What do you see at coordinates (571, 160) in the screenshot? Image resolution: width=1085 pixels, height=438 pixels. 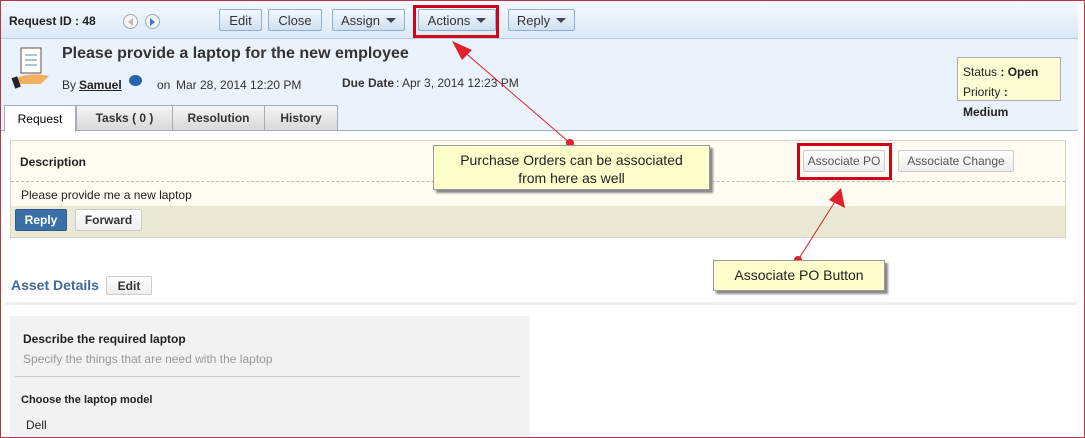 I see `callout-text: Purchase Orders can be associated` at bounding box center [571, 160].